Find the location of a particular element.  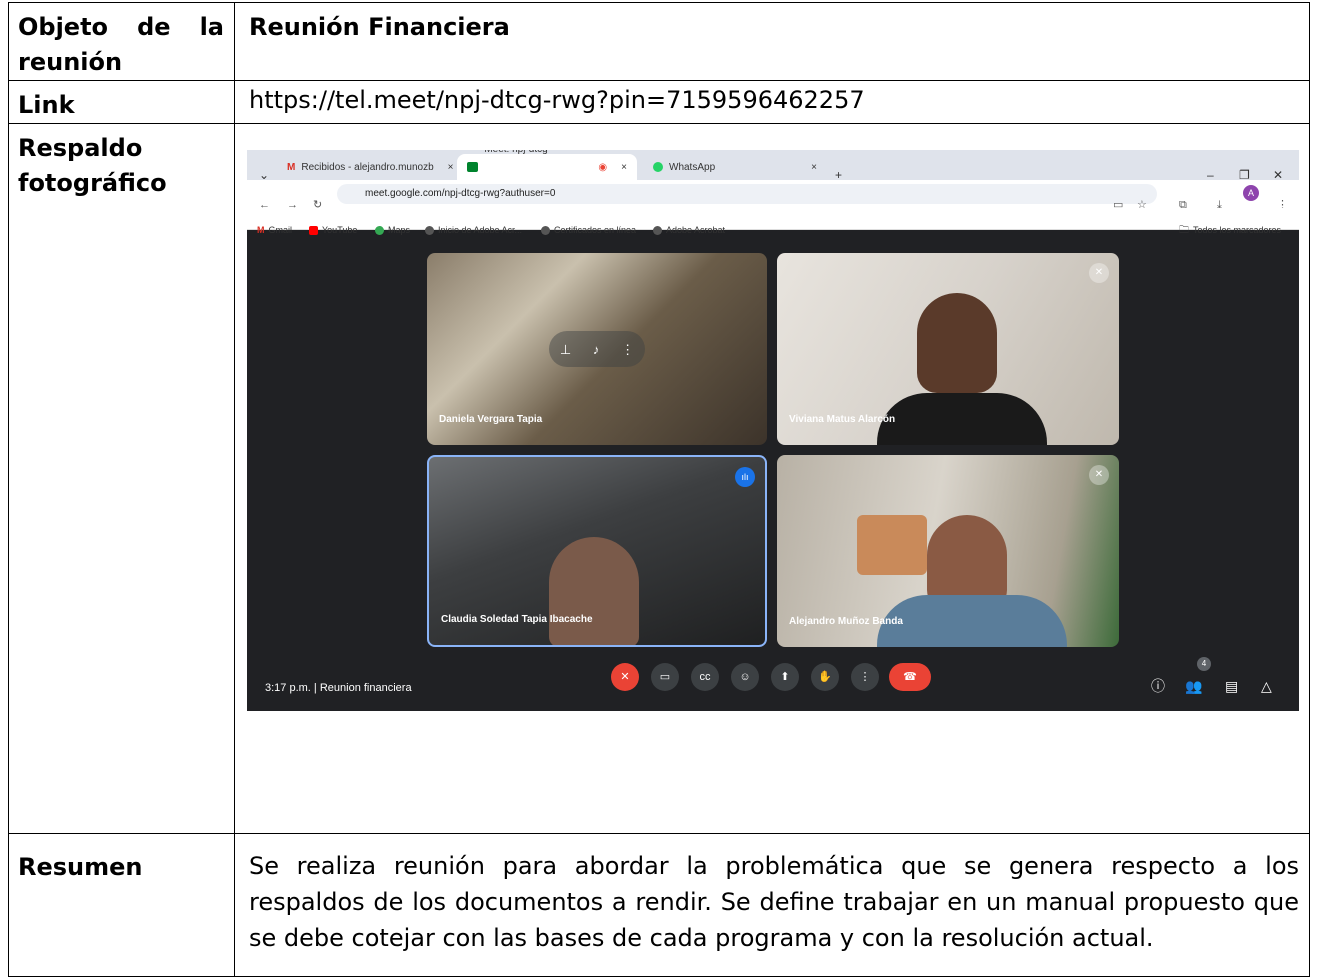

bookmark-label: Certificados en línea is located at coordinates (595, 230).